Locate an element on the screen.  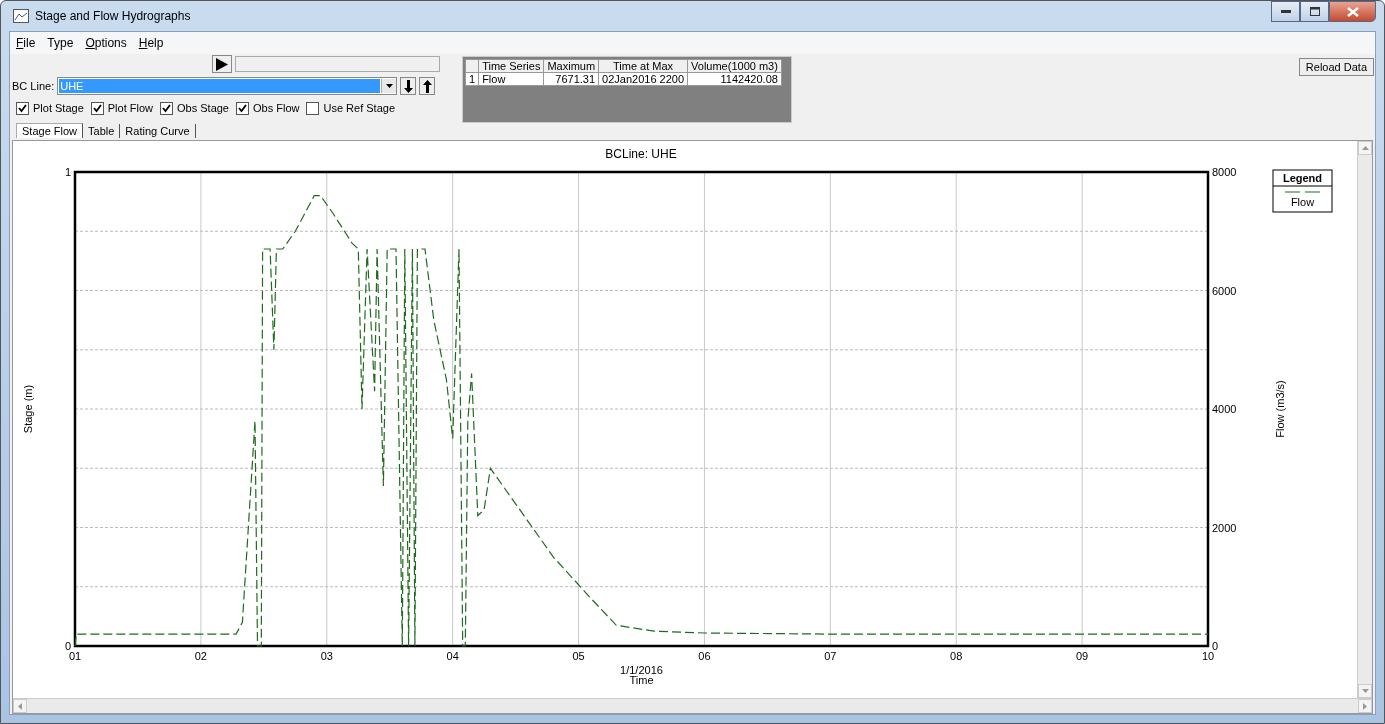
tab: Table is located at coordinates (102, 131).